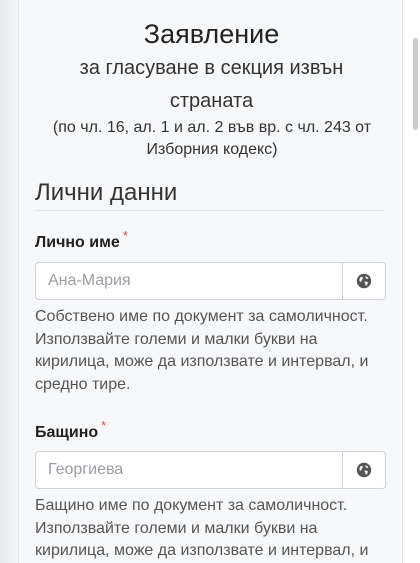  Describe the element at coordinates (188, 281) in the screenshot. I see `first-name-input` at that location.